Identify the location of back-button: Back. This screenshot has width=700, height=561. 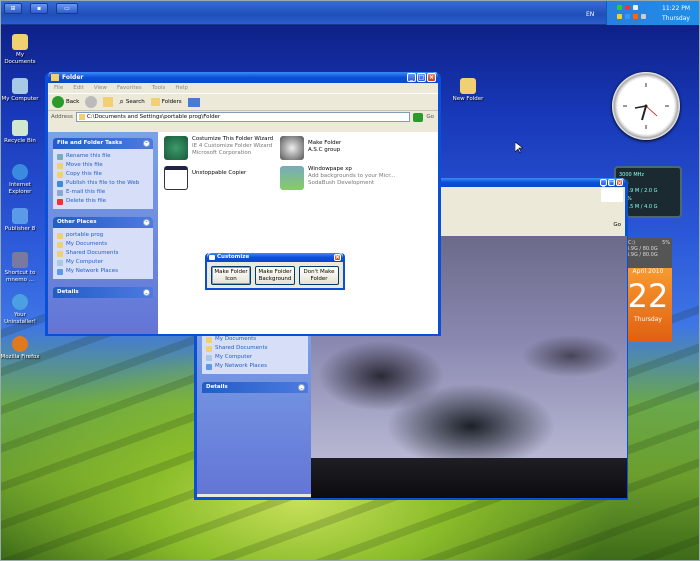
(65, 102).